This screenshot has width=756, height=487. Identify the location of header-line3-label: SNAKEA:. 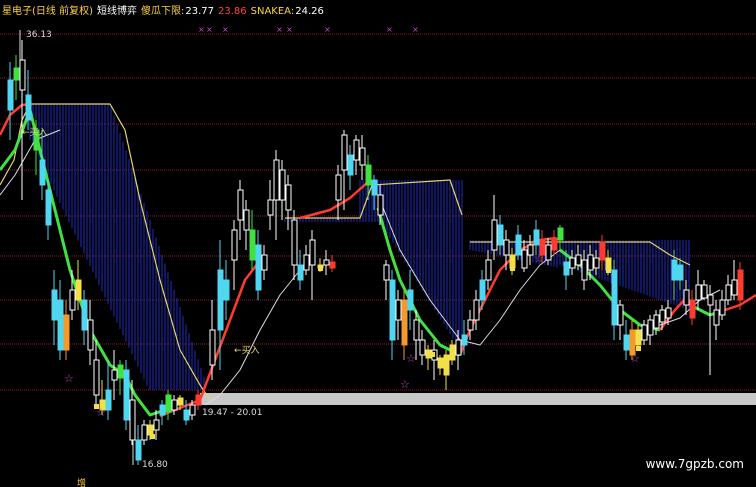
(272, 11).